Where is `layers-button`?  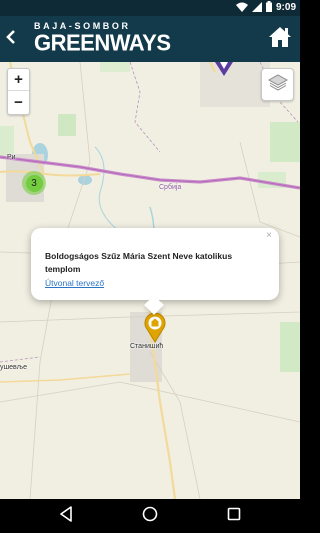 layers-button is located at coordinates (277, 84).